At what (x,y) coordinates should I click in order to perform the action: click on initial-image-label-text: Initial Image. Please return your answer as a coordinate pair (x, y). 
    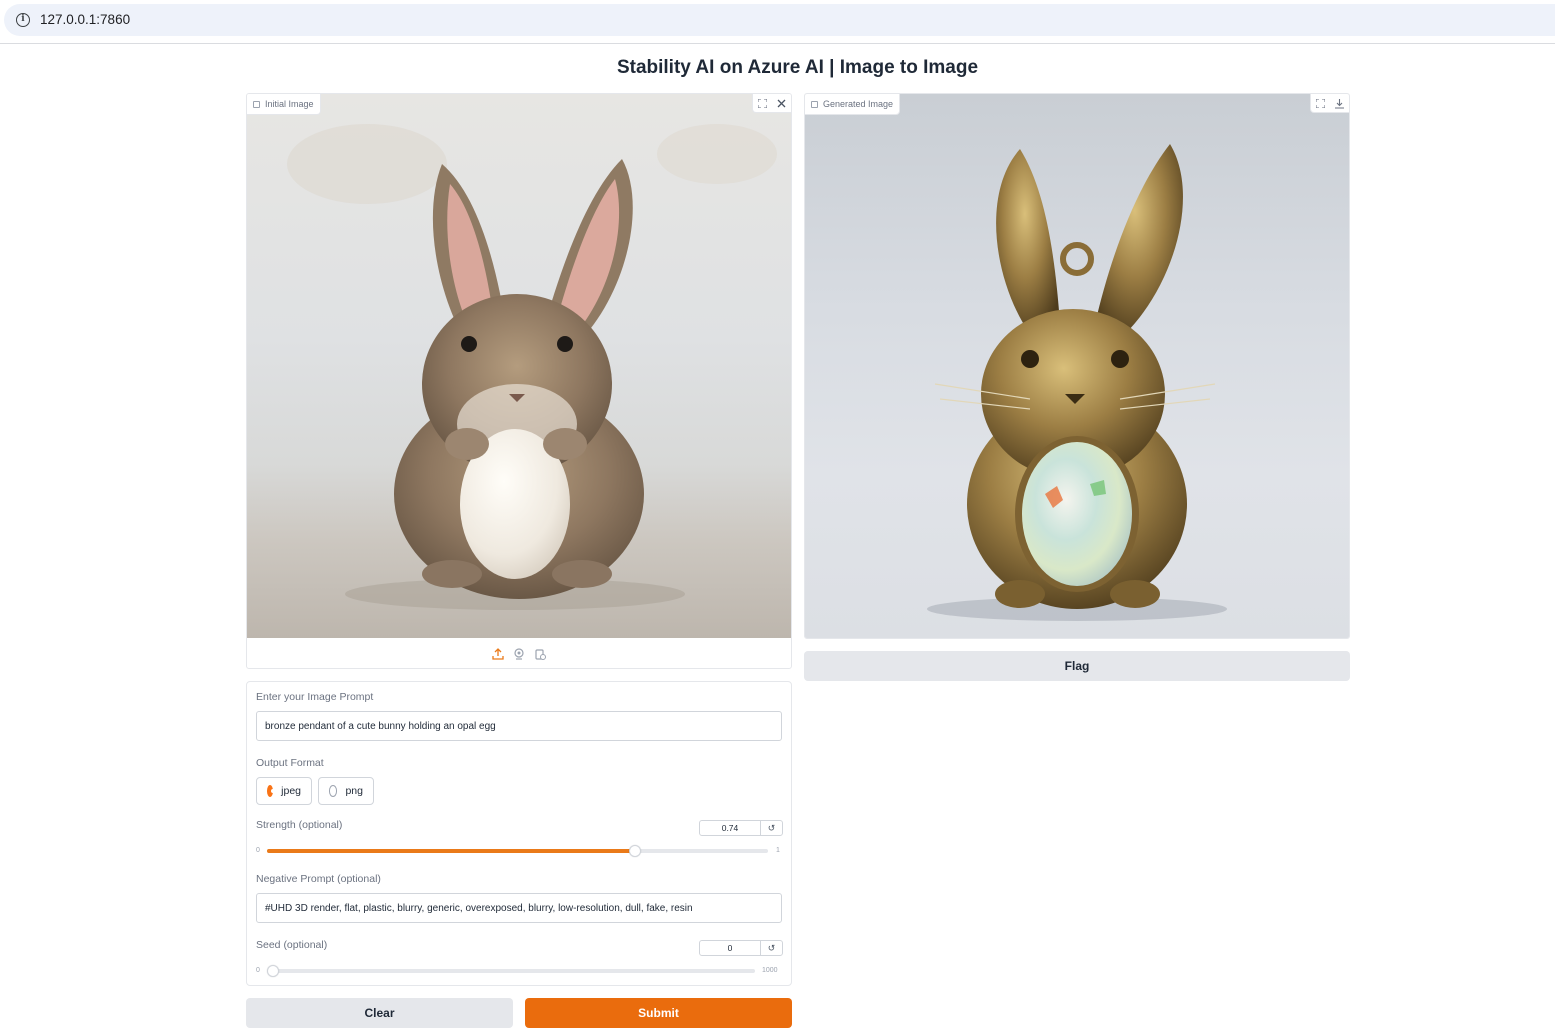
    Looking at the image, I should click on (289, 104).